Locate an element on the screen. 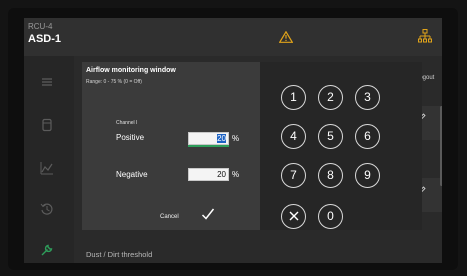 This screenshot has height=276, width=467. warning-triangle-icon is located at coordinates (286, 37).